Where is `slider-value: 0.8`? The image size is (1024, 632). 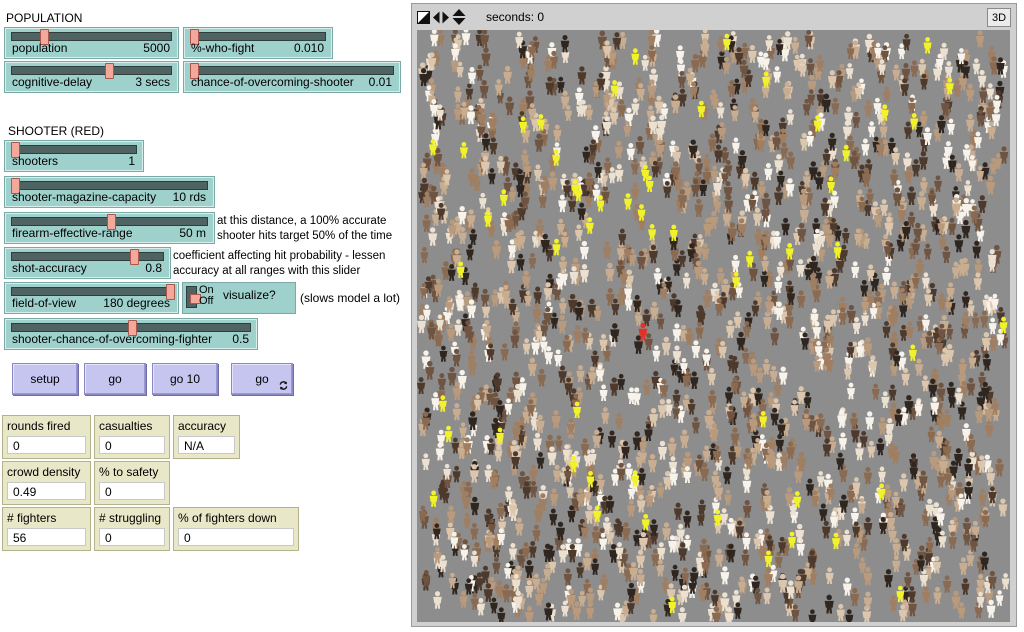 slider-value: 0.8 is located at coordinates (153, 268).